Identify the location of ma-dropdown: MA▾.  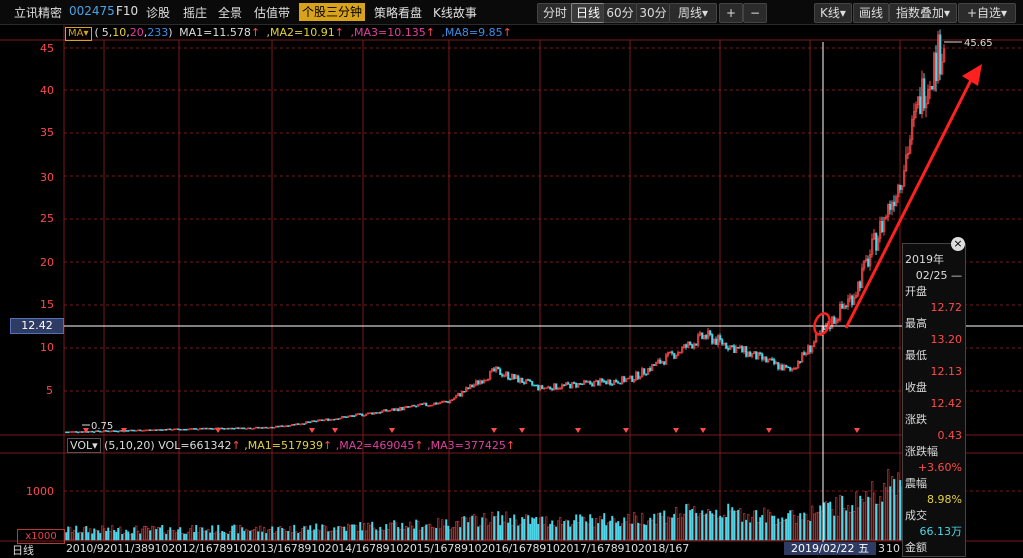
(78, 34).